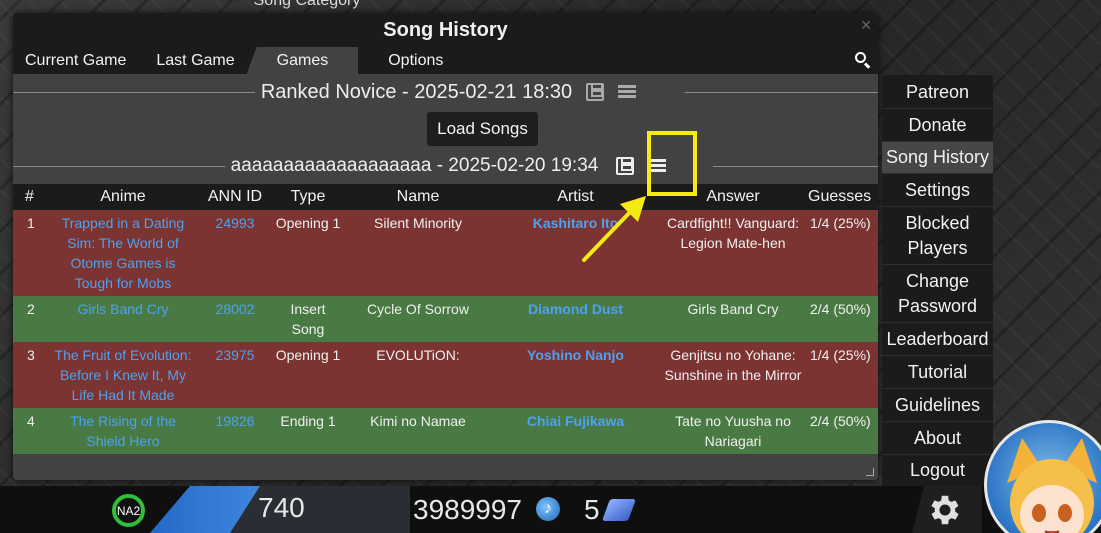 This screenshot has width=1101, height=533. I want to click on level-badge: NA2, so click(128, 510).